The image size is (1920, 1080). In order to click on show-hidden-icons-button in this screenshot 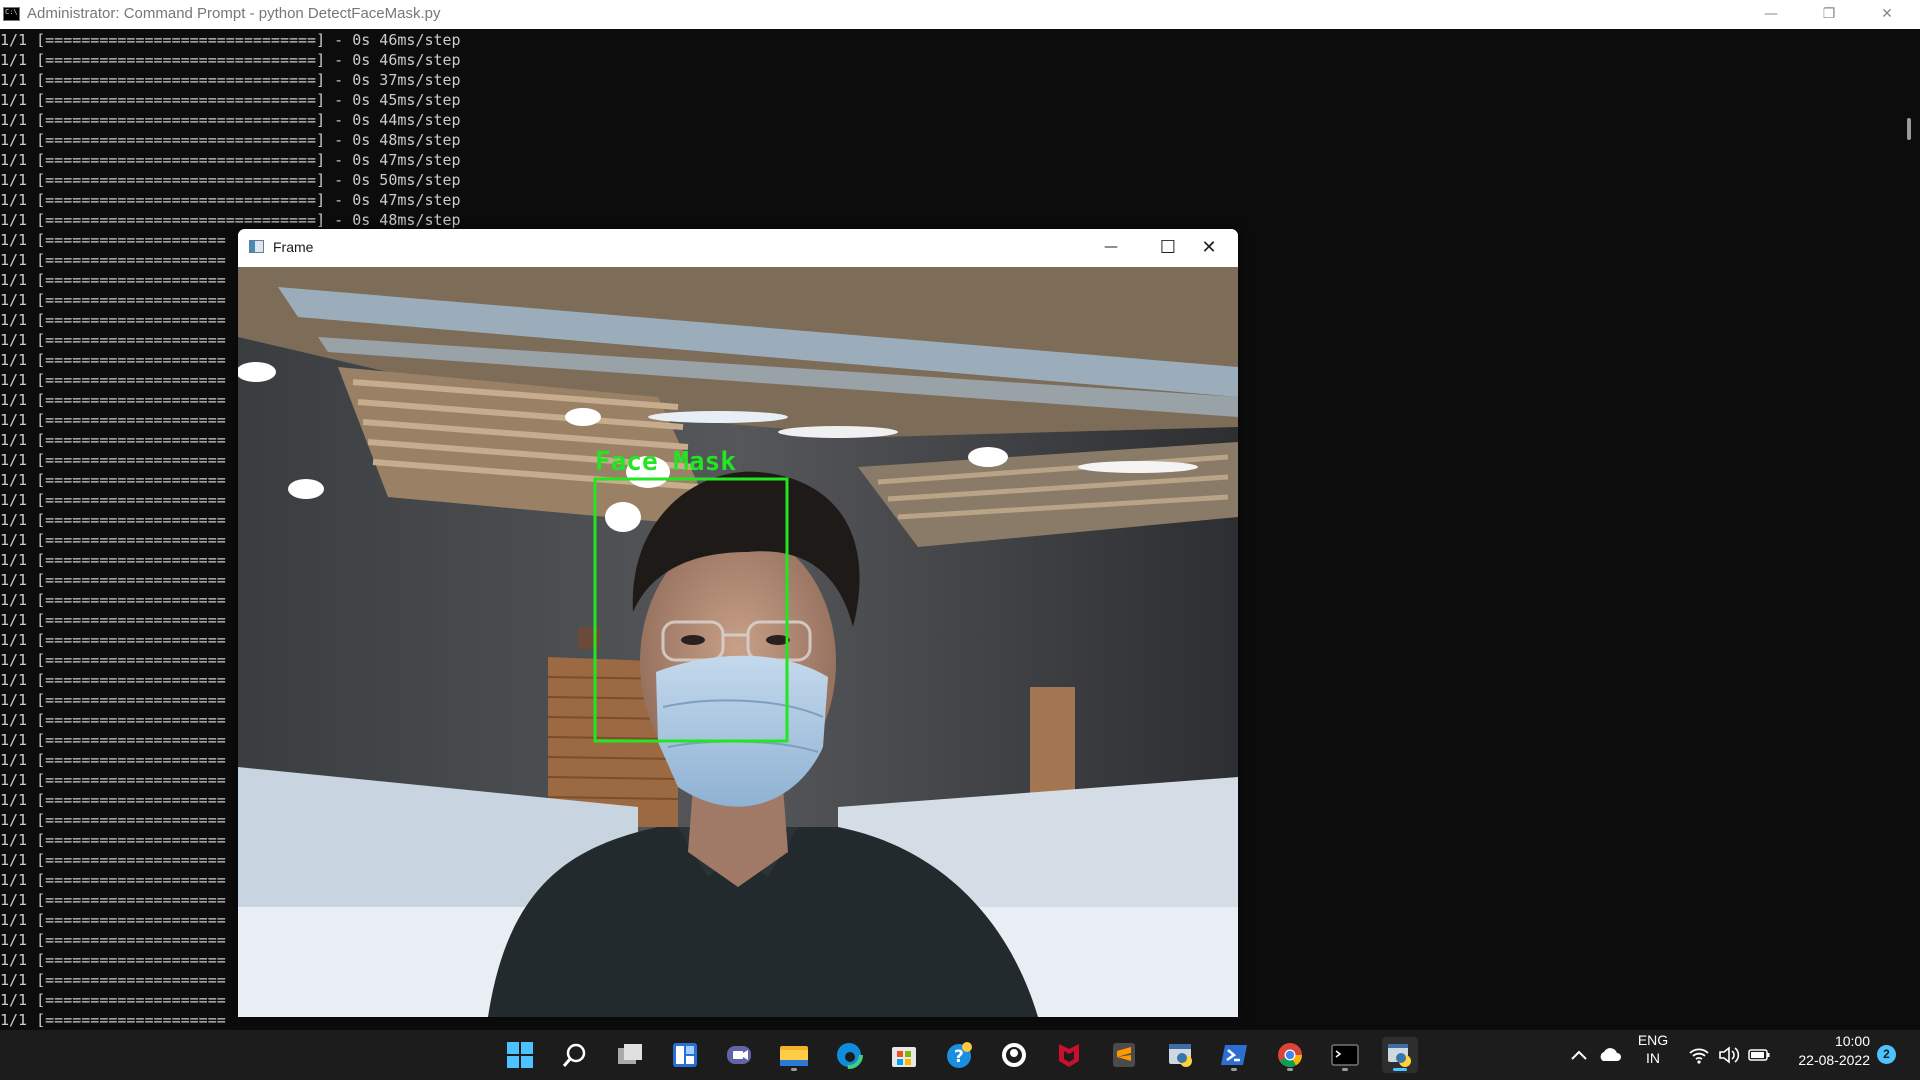, I will do `click(1579, 1057)`.